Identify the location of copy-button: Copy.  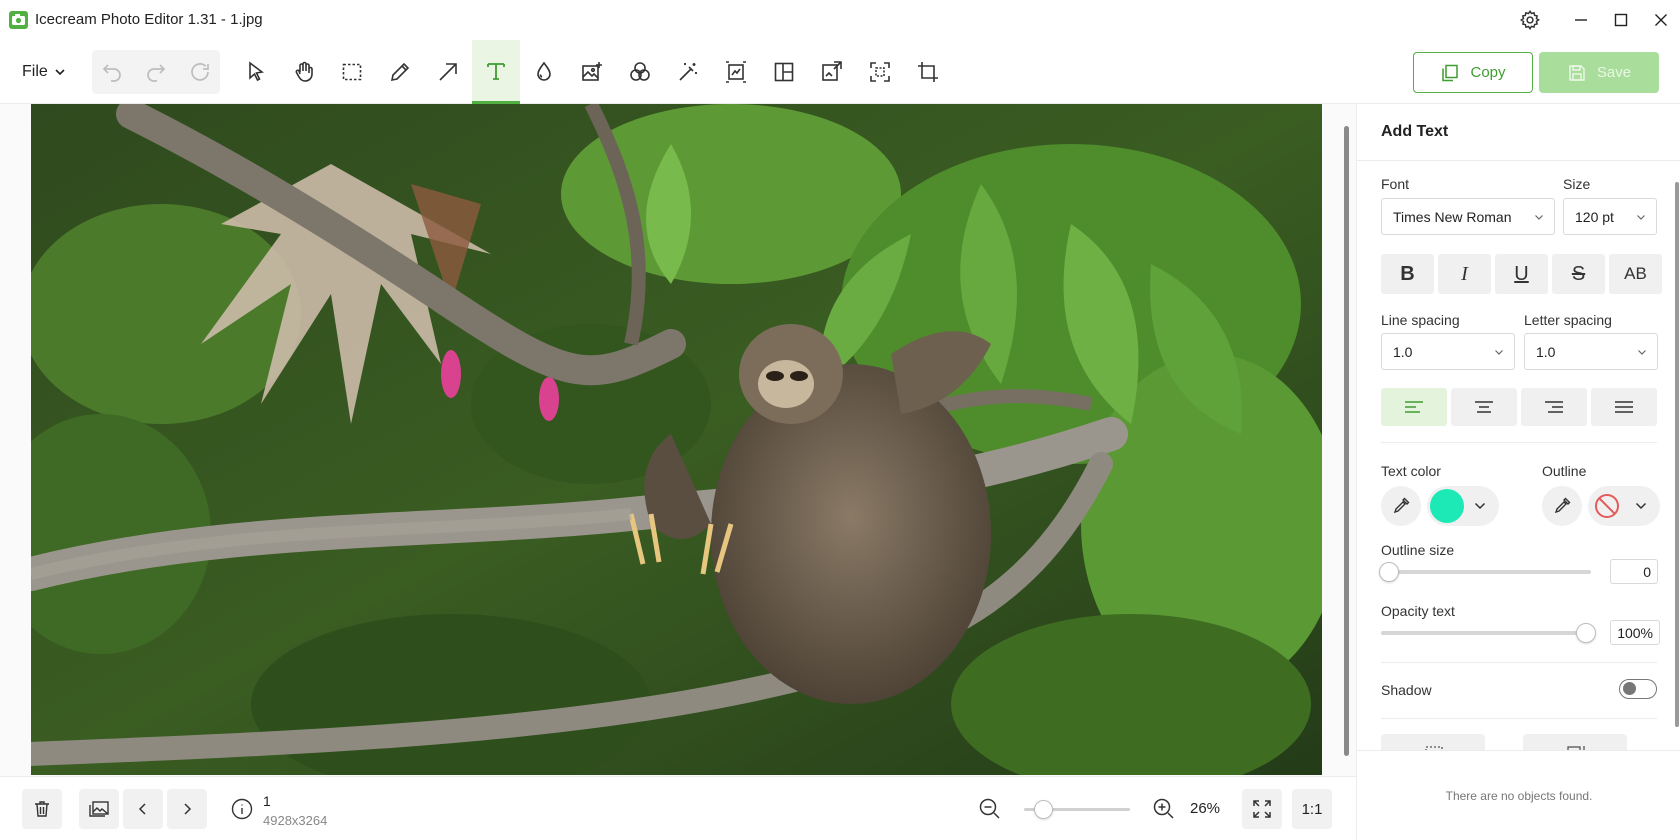
(1473, 72).